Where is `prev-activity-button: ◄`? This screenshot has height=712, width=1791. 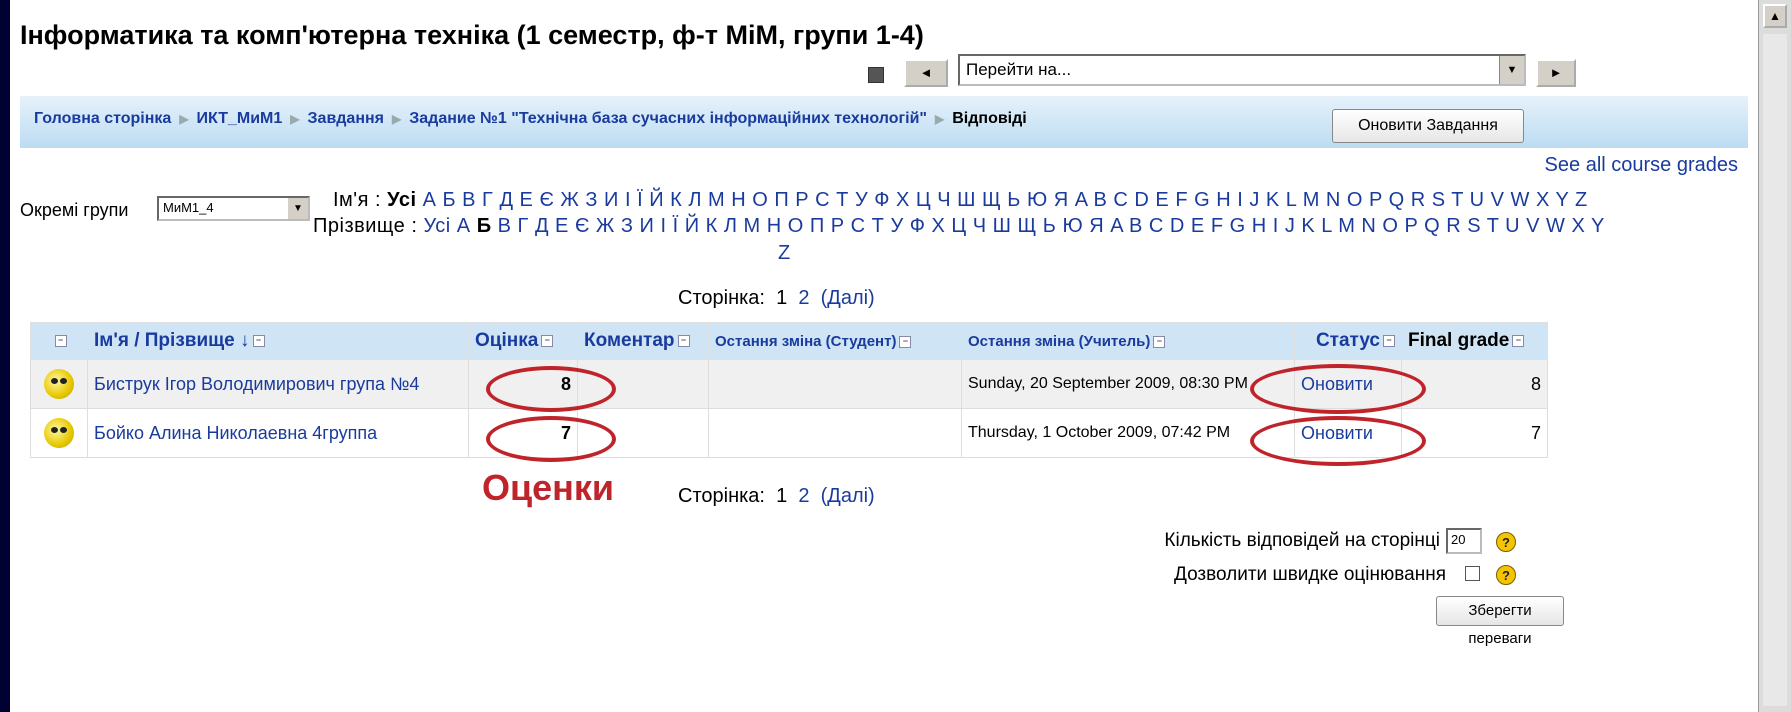
prev-activity-button: ◄ is located at coordinates (926, 73).